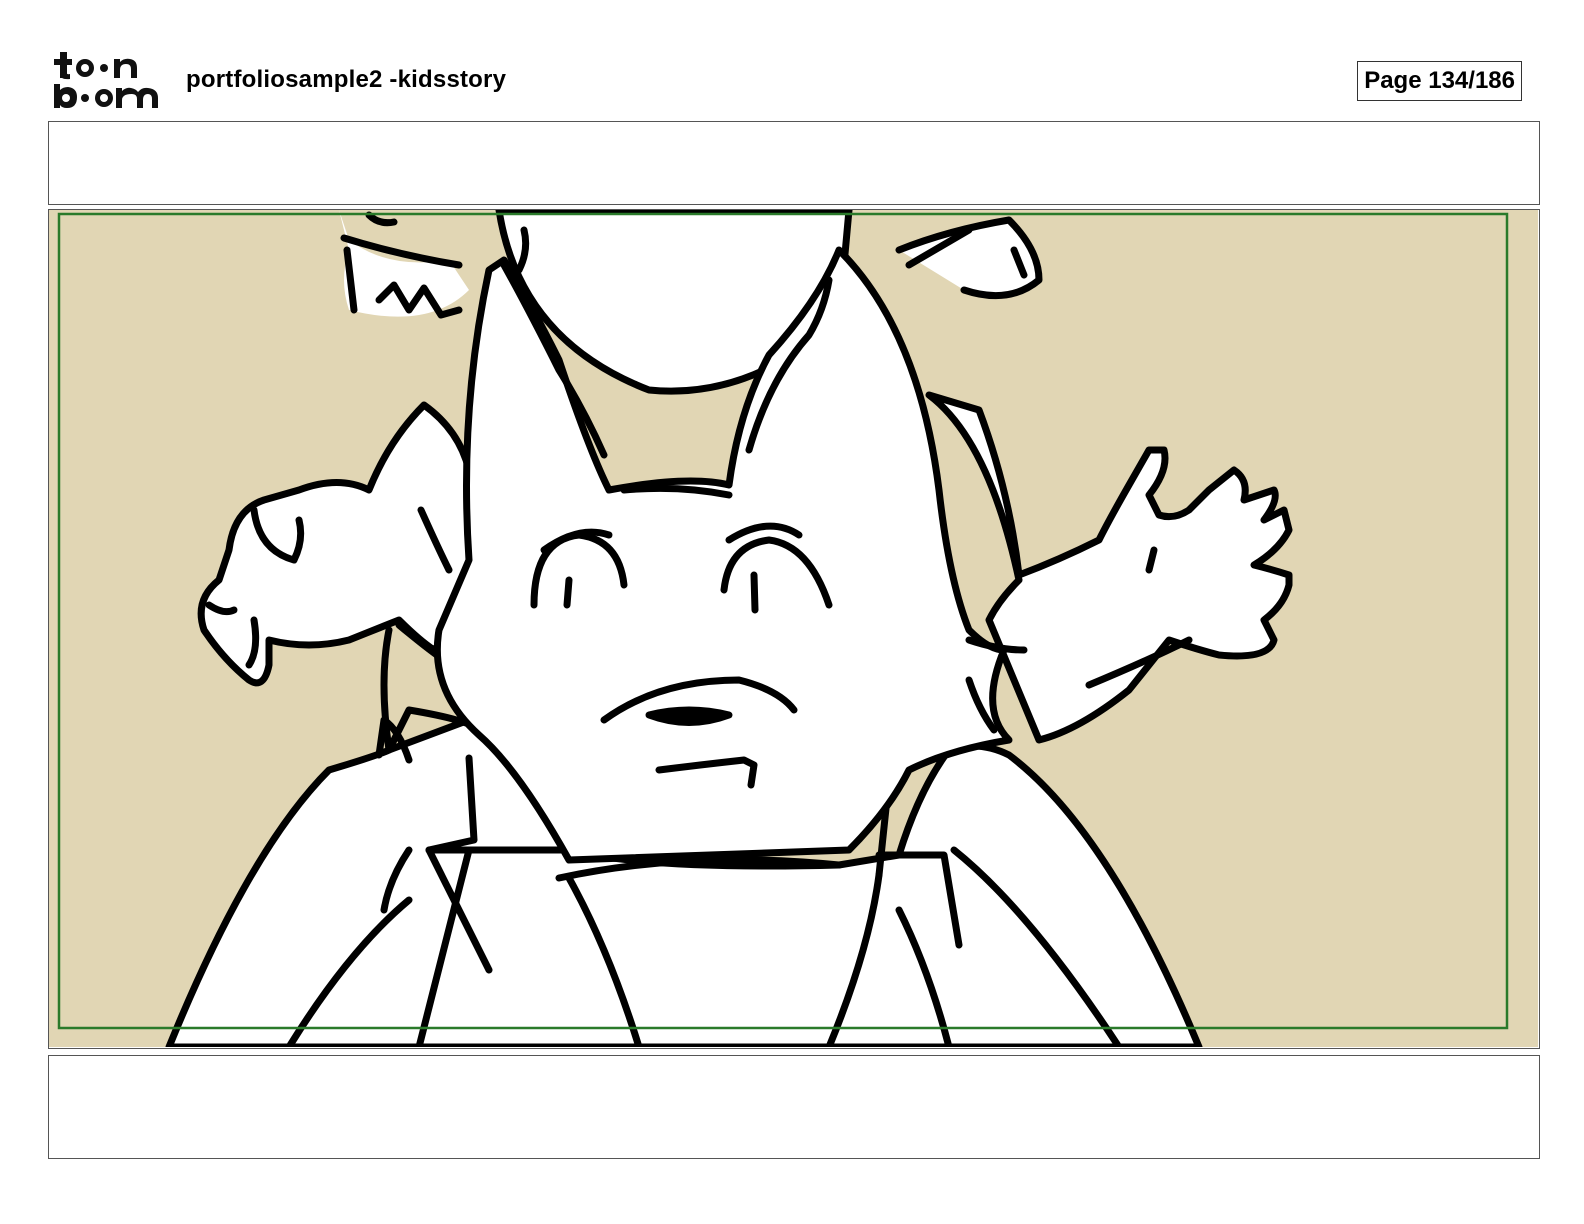  Describe the element at coordinates (794, 163) in the screenshot. I see `action-notes-box` at that location.